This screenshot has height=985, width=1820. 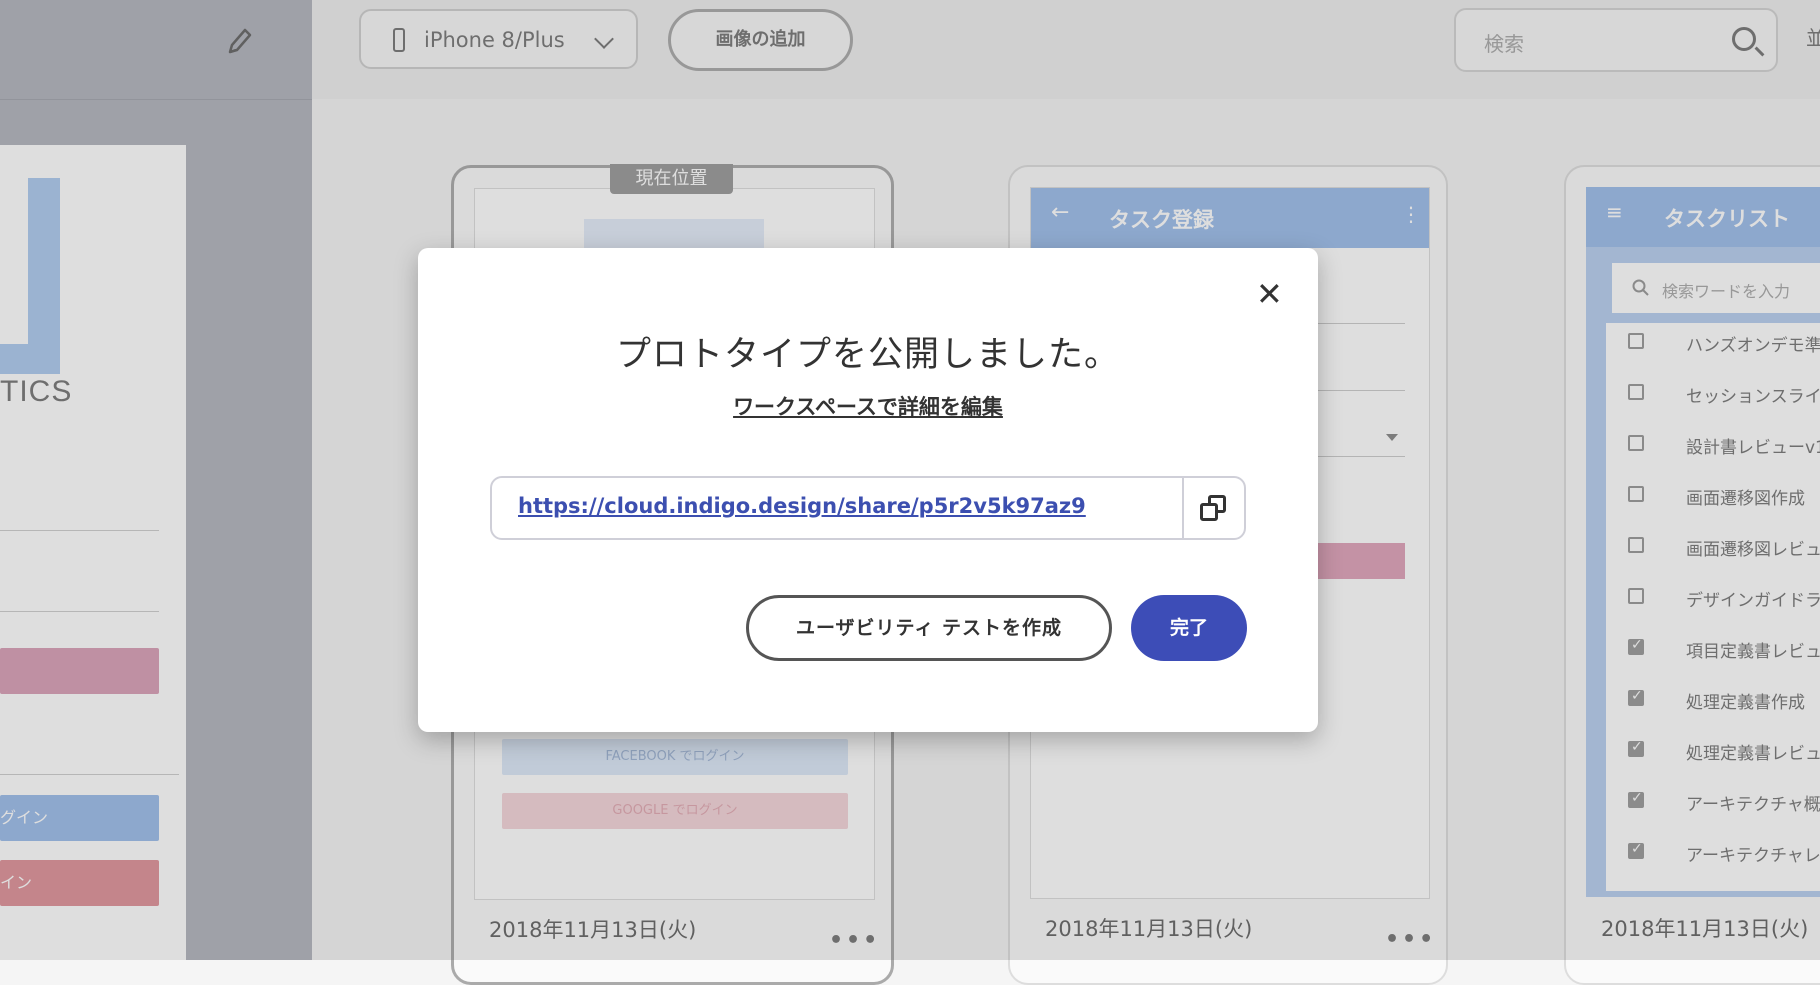 I want to click on close-icon: ✕, so click(x=1269, y=294).